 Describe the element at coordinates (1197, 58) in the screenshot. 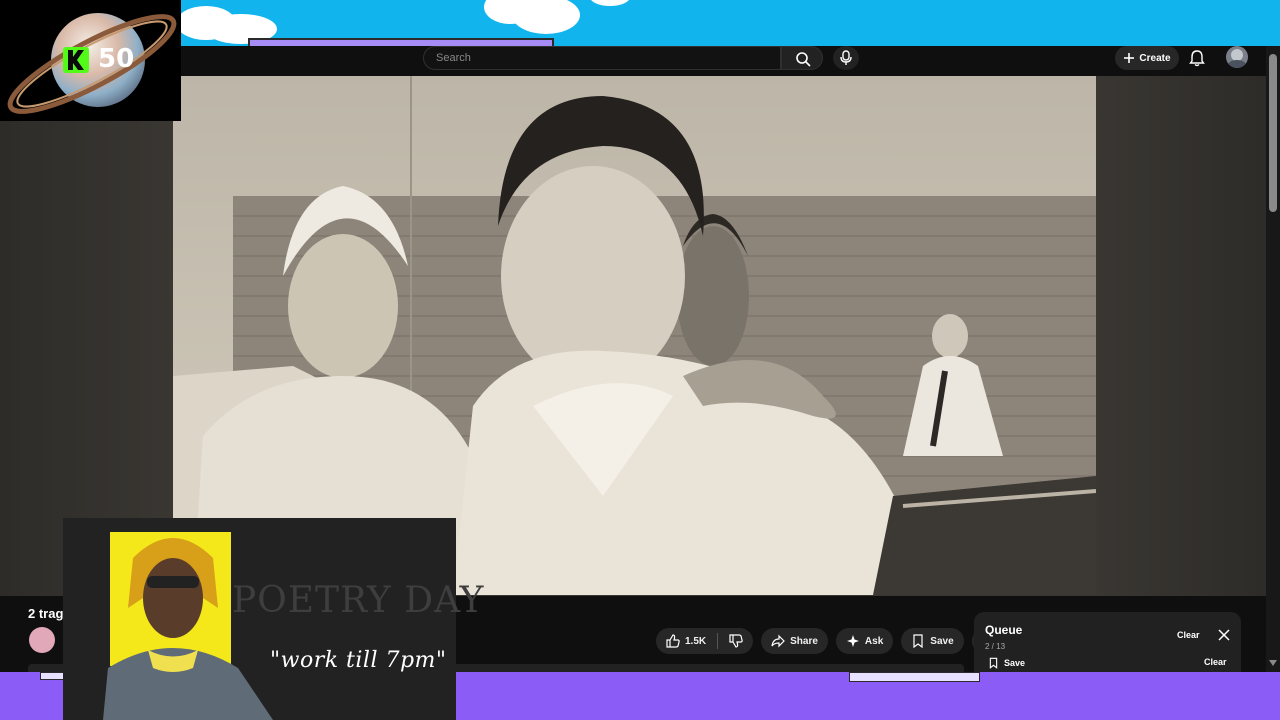

I see `notifications-bell-icon` at that location.